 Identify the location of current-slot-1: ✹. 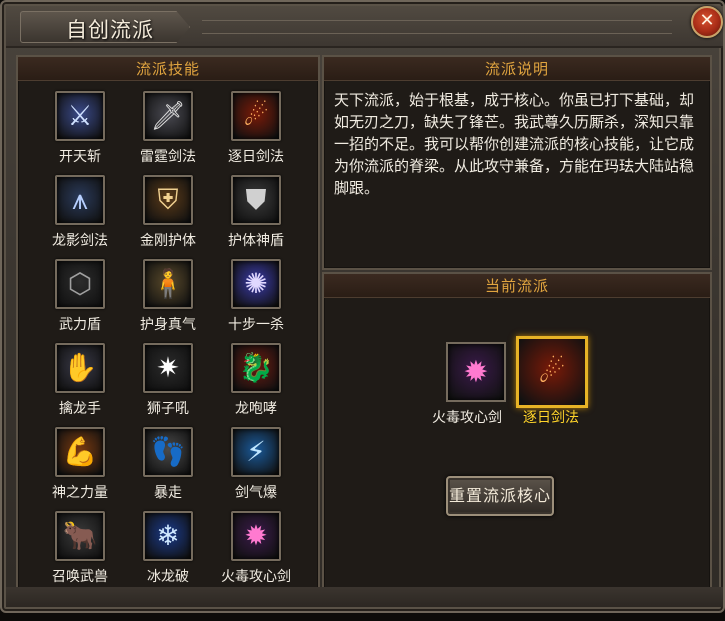
(476, 372).